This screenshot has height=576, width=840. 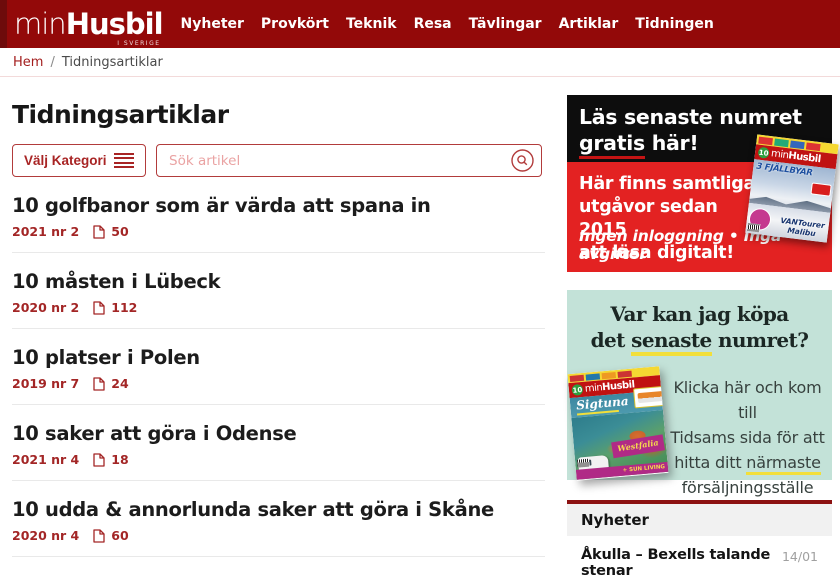 I want to click on breadcrumb: Hem / Tidningsartiklar, so click(x=420, y=62).